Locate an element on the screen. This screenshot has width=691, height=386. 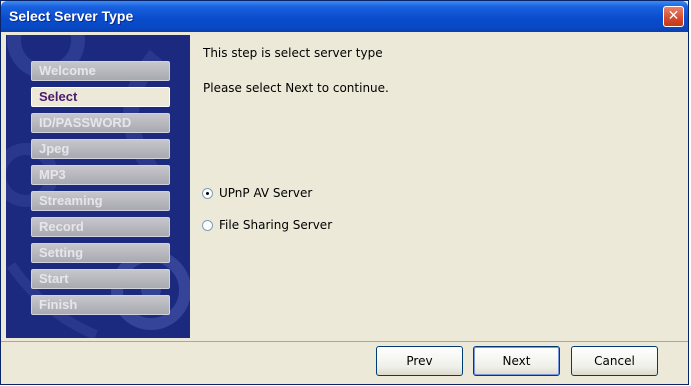
sidebar-step-finish: Finish is located at coordinates (100, 305).